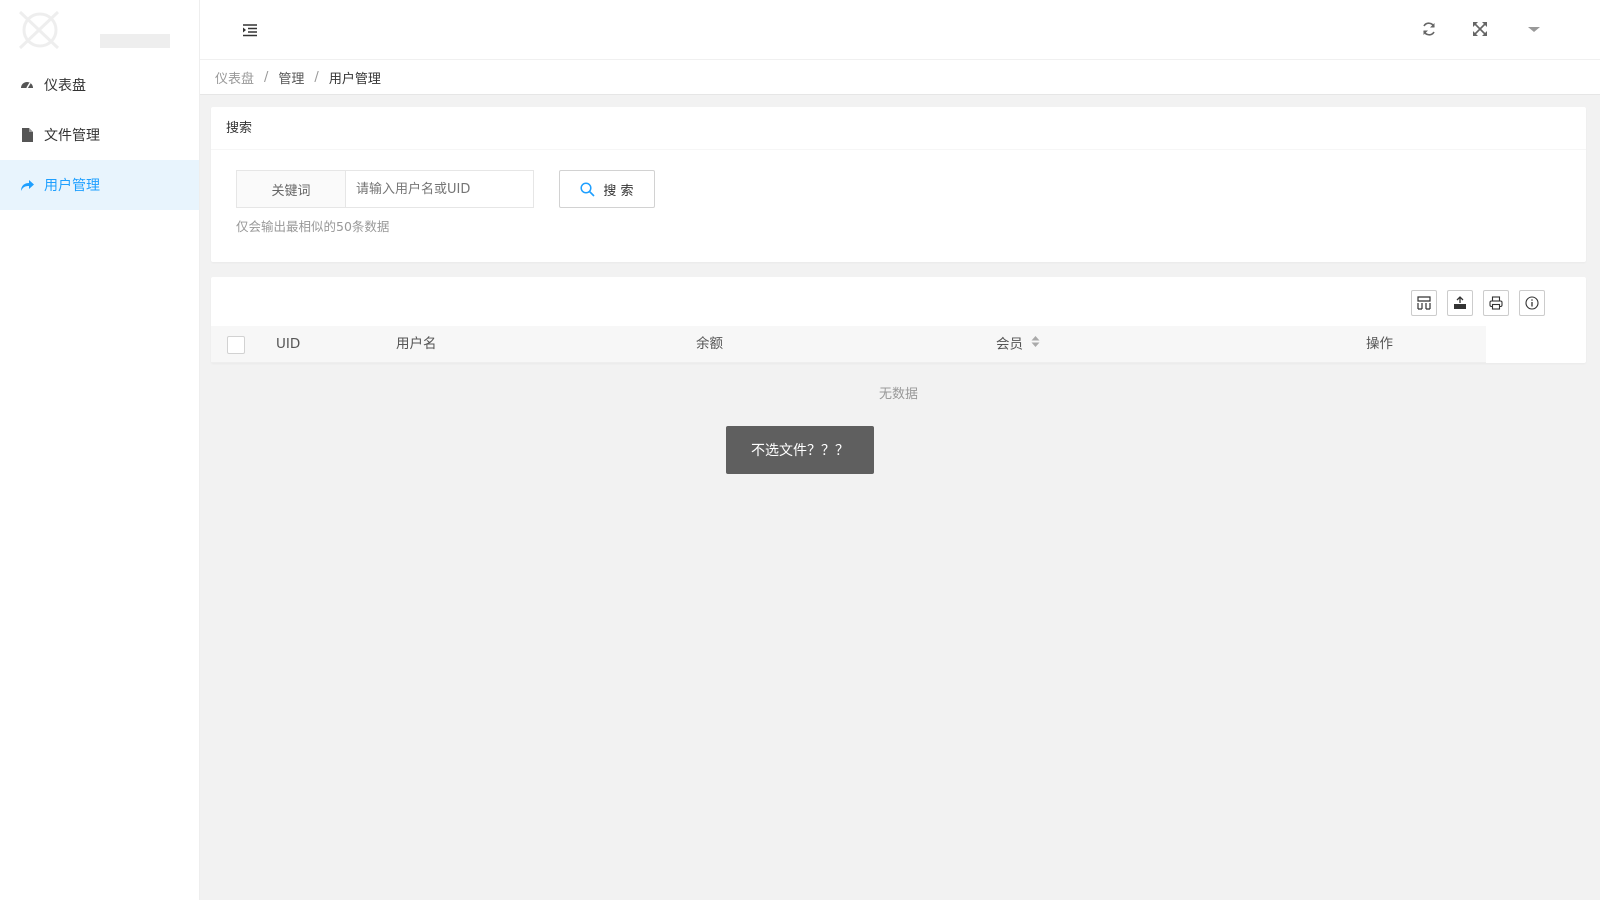 The height and width of the screenshot is (900, 1600). I want to click on search-icon, so click(587, 189).